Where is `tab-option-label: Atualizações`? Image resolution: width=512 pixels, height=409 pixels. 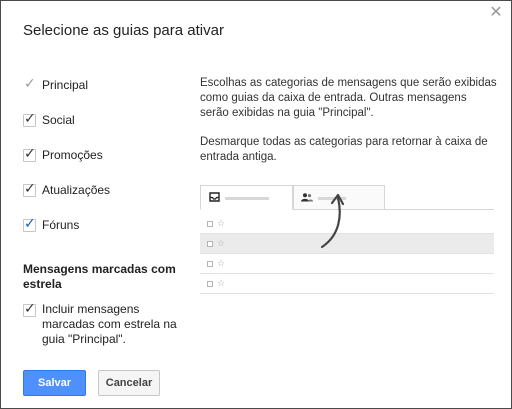 tab-option-label: Atualizações is located at coordinates (76, 190).